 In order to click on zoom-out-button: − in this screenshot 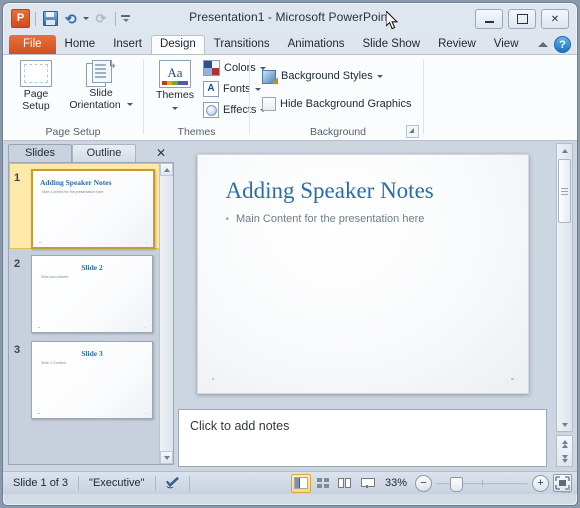, I will do `click(423, 483)`.